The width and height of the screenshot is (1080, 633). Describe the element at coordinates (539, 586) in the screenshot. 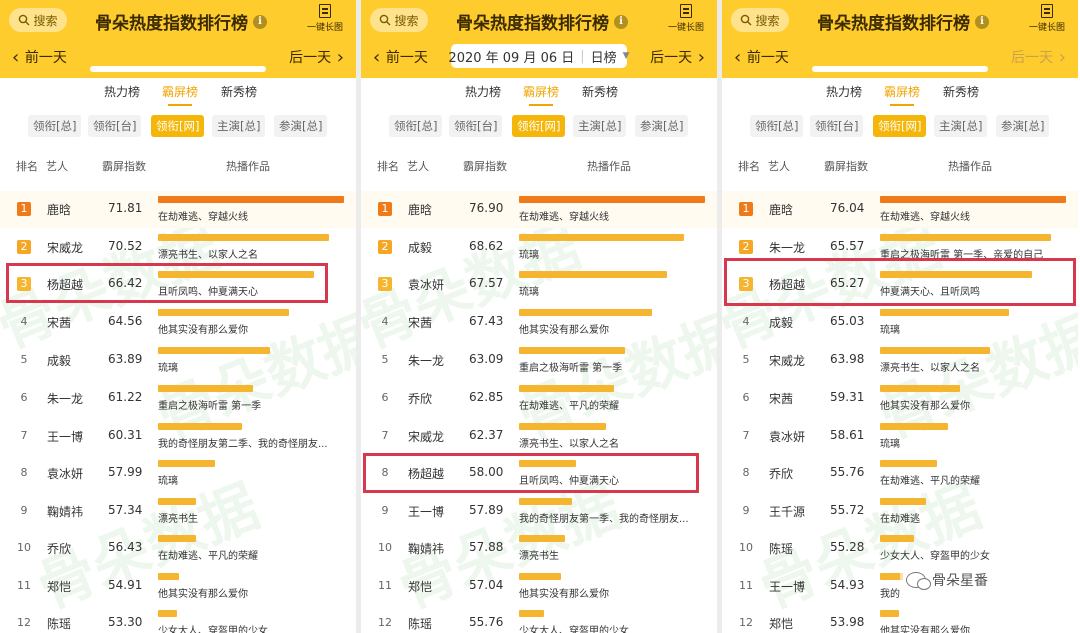

I see `table-row: 11 郑恺 57.04 他其实没有那么爱你` at that location.